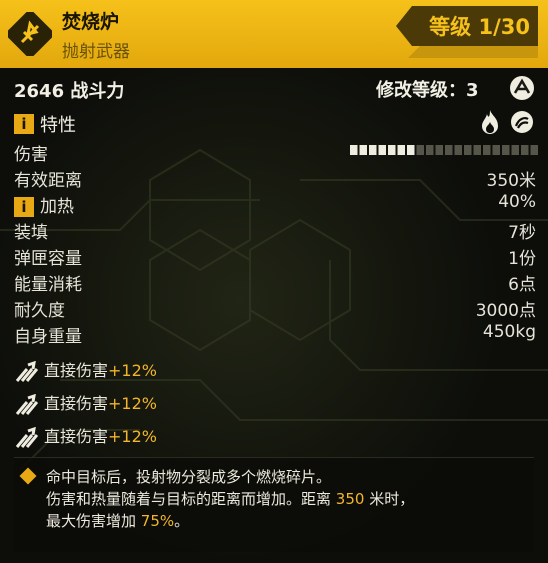  What do you see at coordinates (69, 91) in the screenshot?
I see `combat-power: 2646 战斗力` at bounding box center [69, 91].